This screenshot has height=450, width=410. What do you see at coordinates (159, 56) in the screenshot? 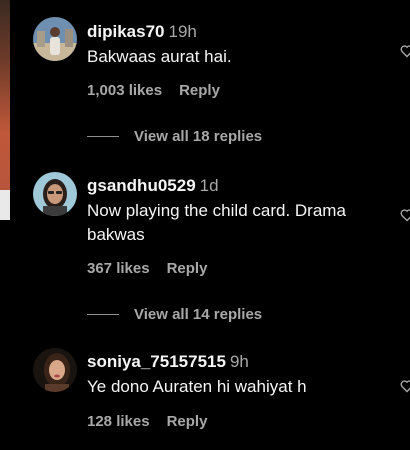
I see `comment-text: Bakwaas aurat hai.` at bounding box center [159, 56].